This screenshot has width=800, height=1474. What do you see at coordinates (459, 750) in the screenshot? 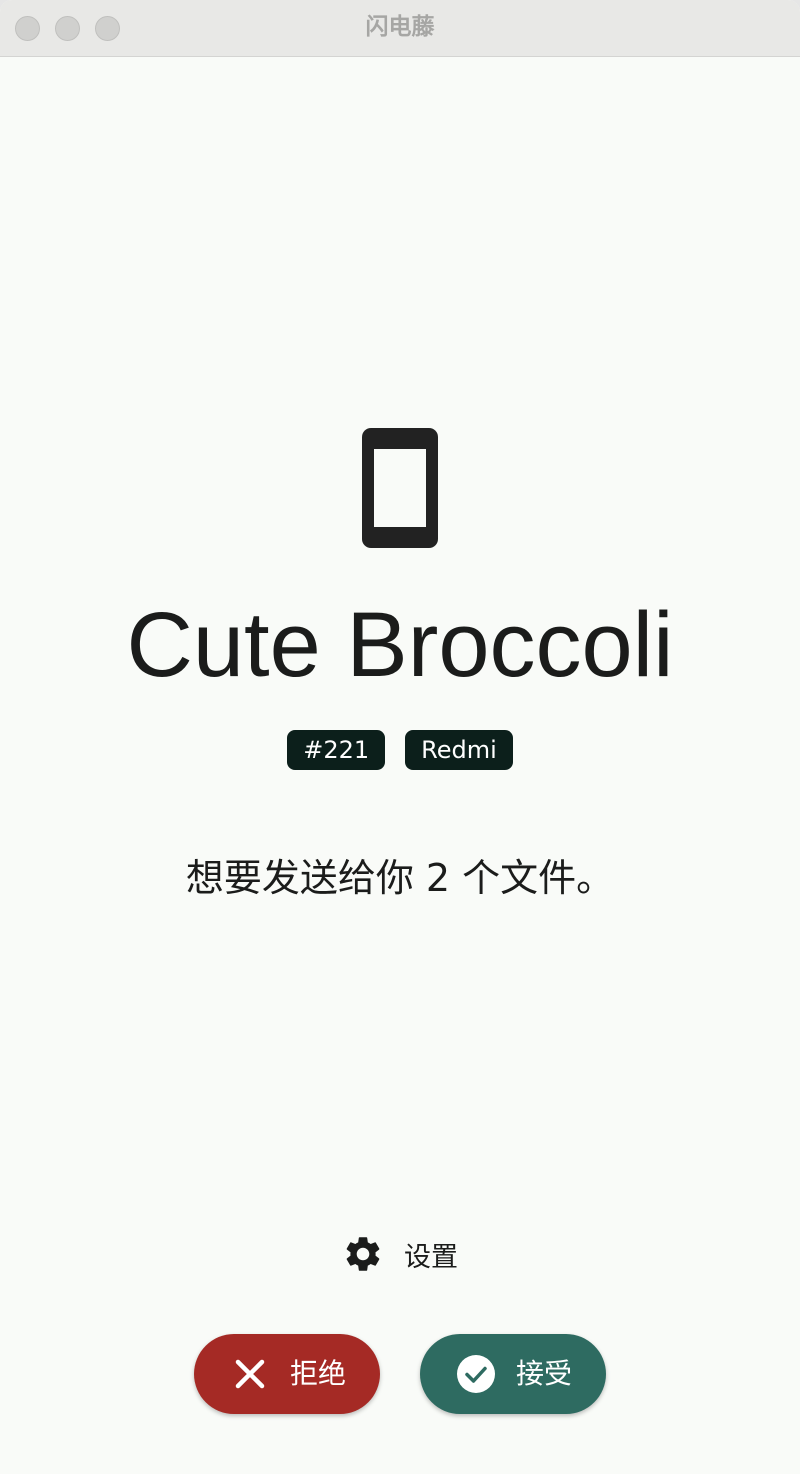
I see `device-model-badge: Redmi` at bounding box center [459, 750].